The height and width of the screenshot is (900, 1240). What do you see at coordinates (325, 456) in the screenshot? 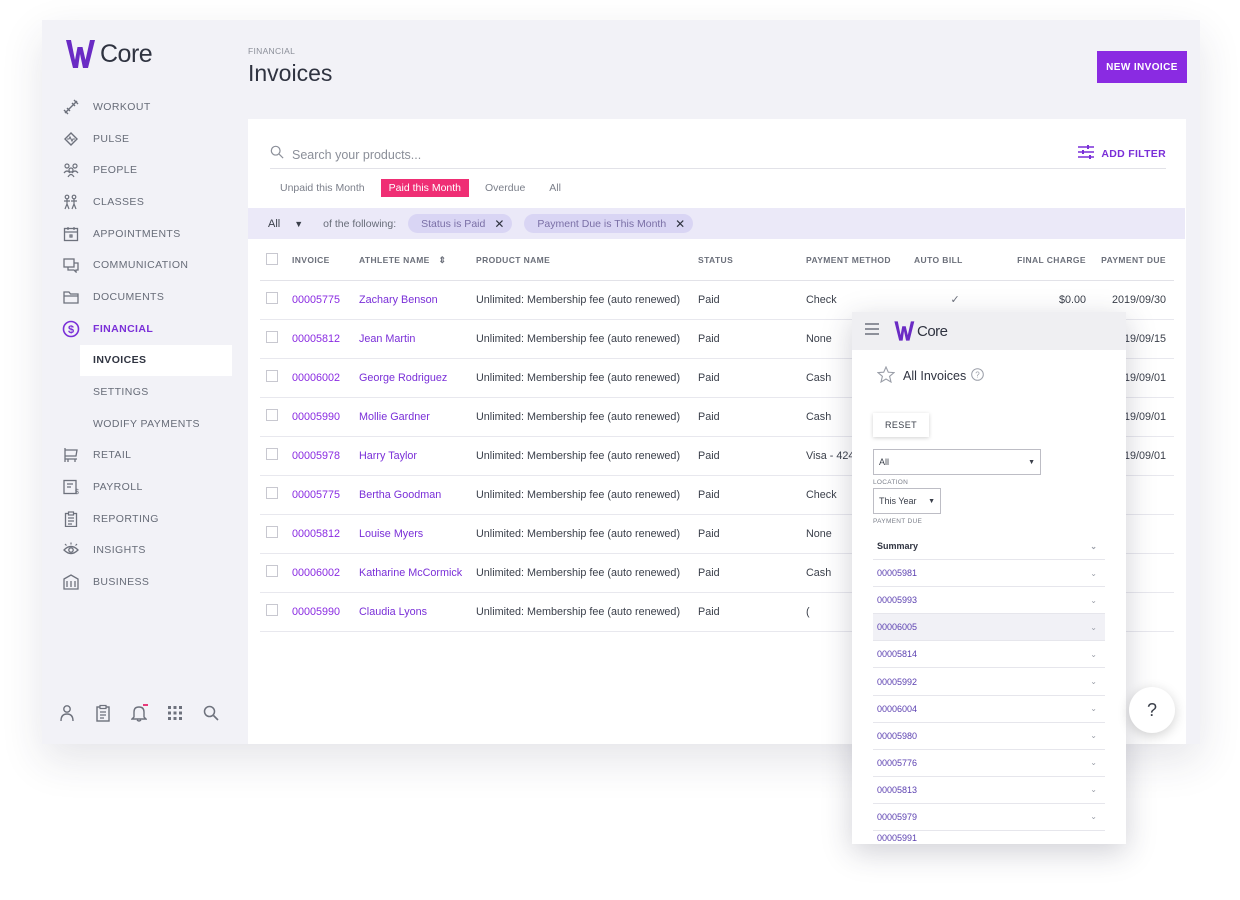
I see `invoice-number-link: 00005978` at bounding box center [325, 456].